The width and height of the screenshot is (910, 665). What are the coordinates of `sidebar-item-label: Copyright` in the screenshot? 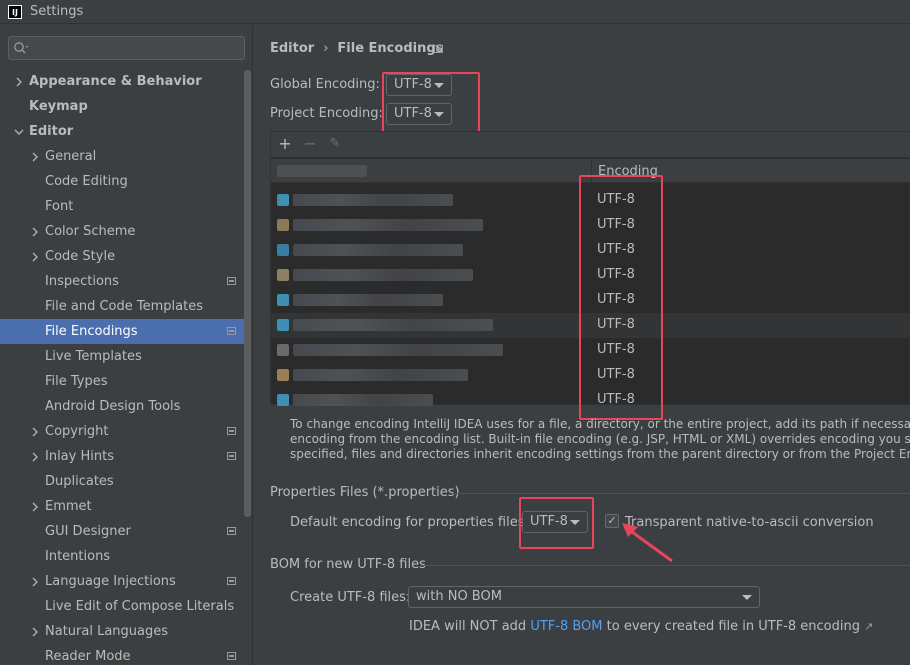 It's located at (77, 431).